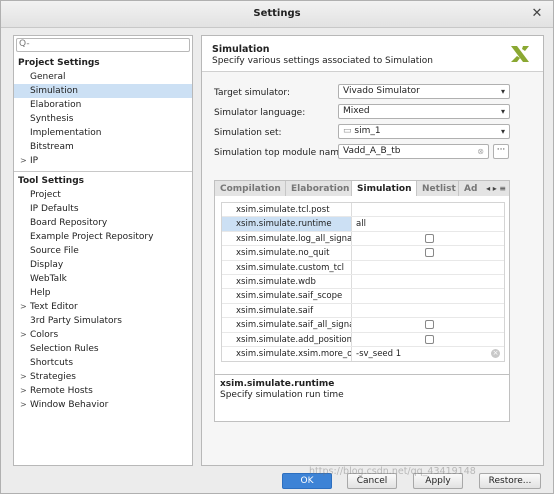 The image size is (554, 494). Describe the element at coordinates (319, 189) in the screenshot. I see `tab-elaboration: Elaboration` at that location.